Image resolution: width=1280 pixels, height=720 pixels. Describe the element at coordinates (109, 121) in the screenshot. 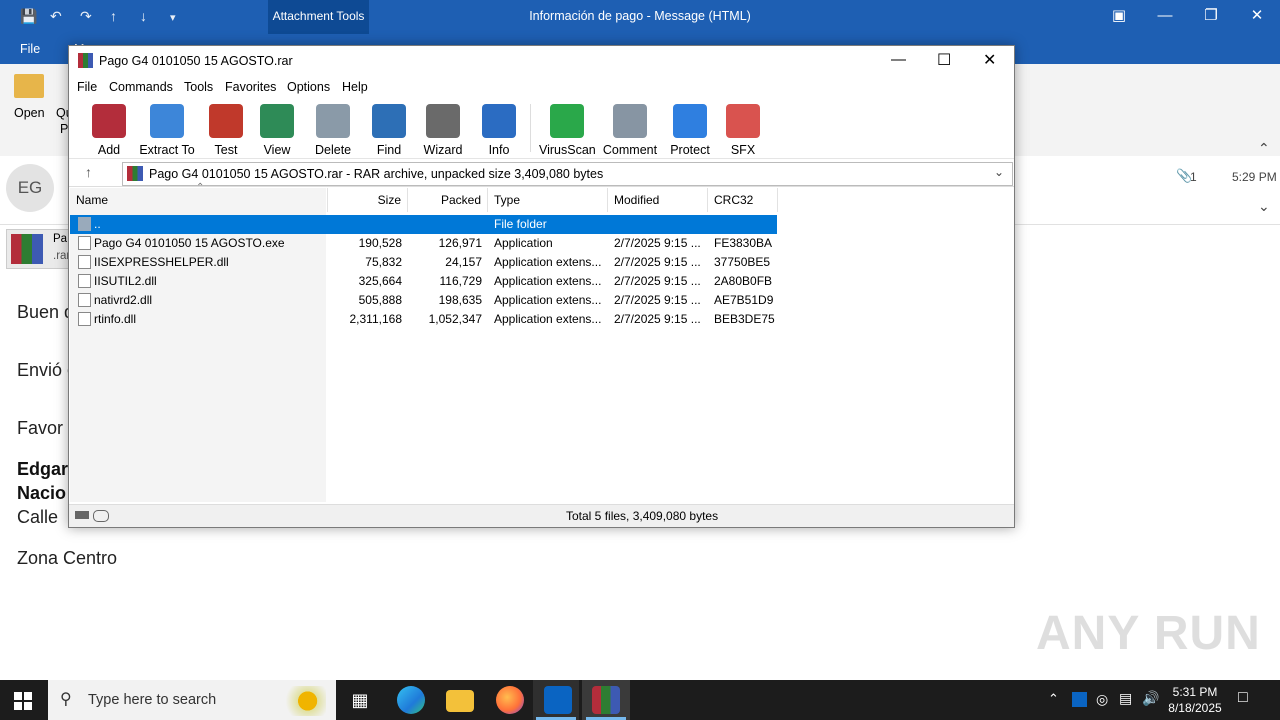

I see `books-icon` at that location.